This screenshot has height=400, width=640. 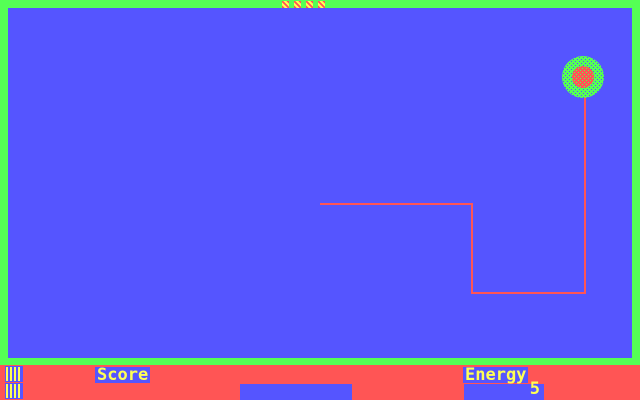 I want to click on player-orb-icon, so click(x=583, y=77).